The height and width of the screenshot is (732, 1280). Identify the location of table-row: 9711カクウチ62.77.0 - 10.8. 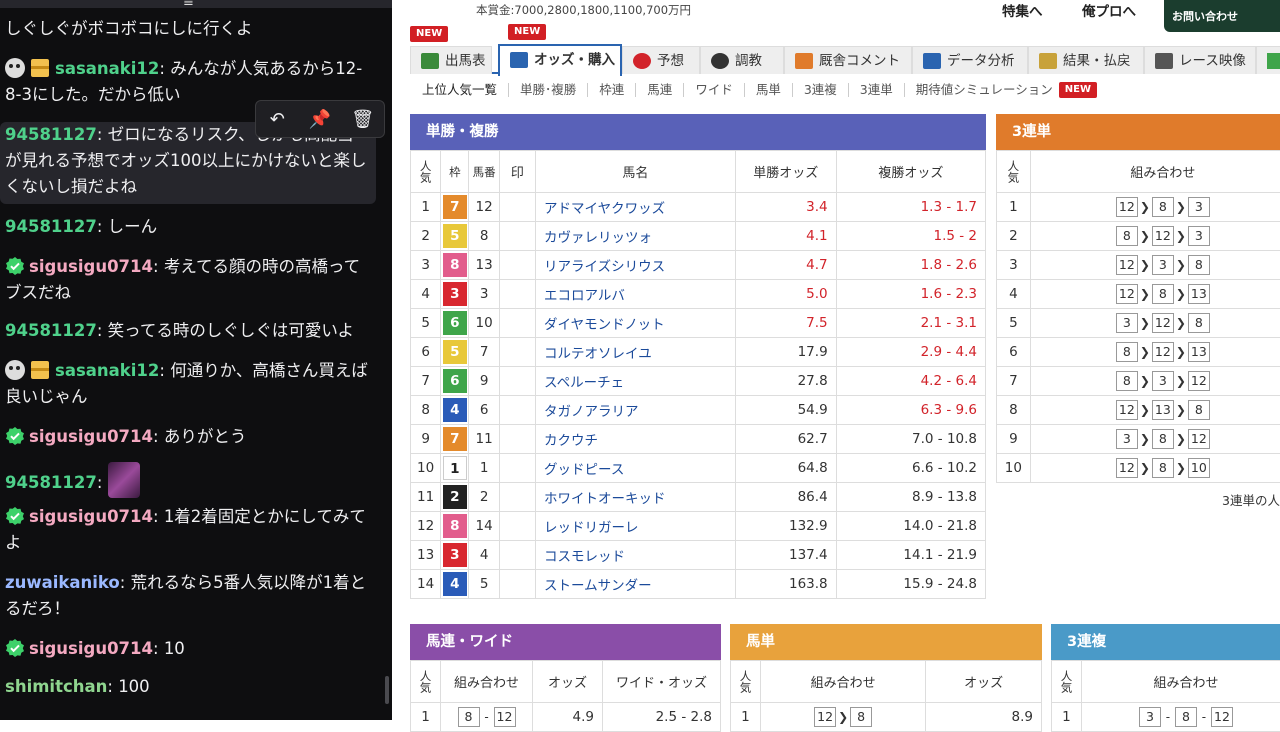
(698, 439).